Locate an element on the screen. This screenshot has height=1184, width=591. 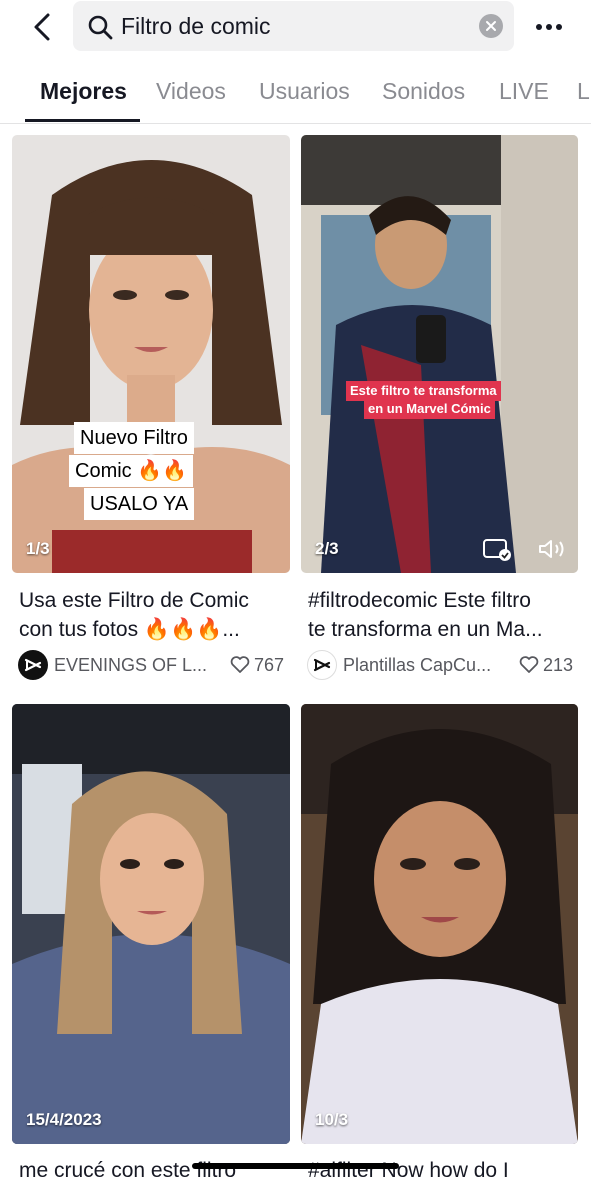
chevron-left-icon is located at coordinates (42, 27).